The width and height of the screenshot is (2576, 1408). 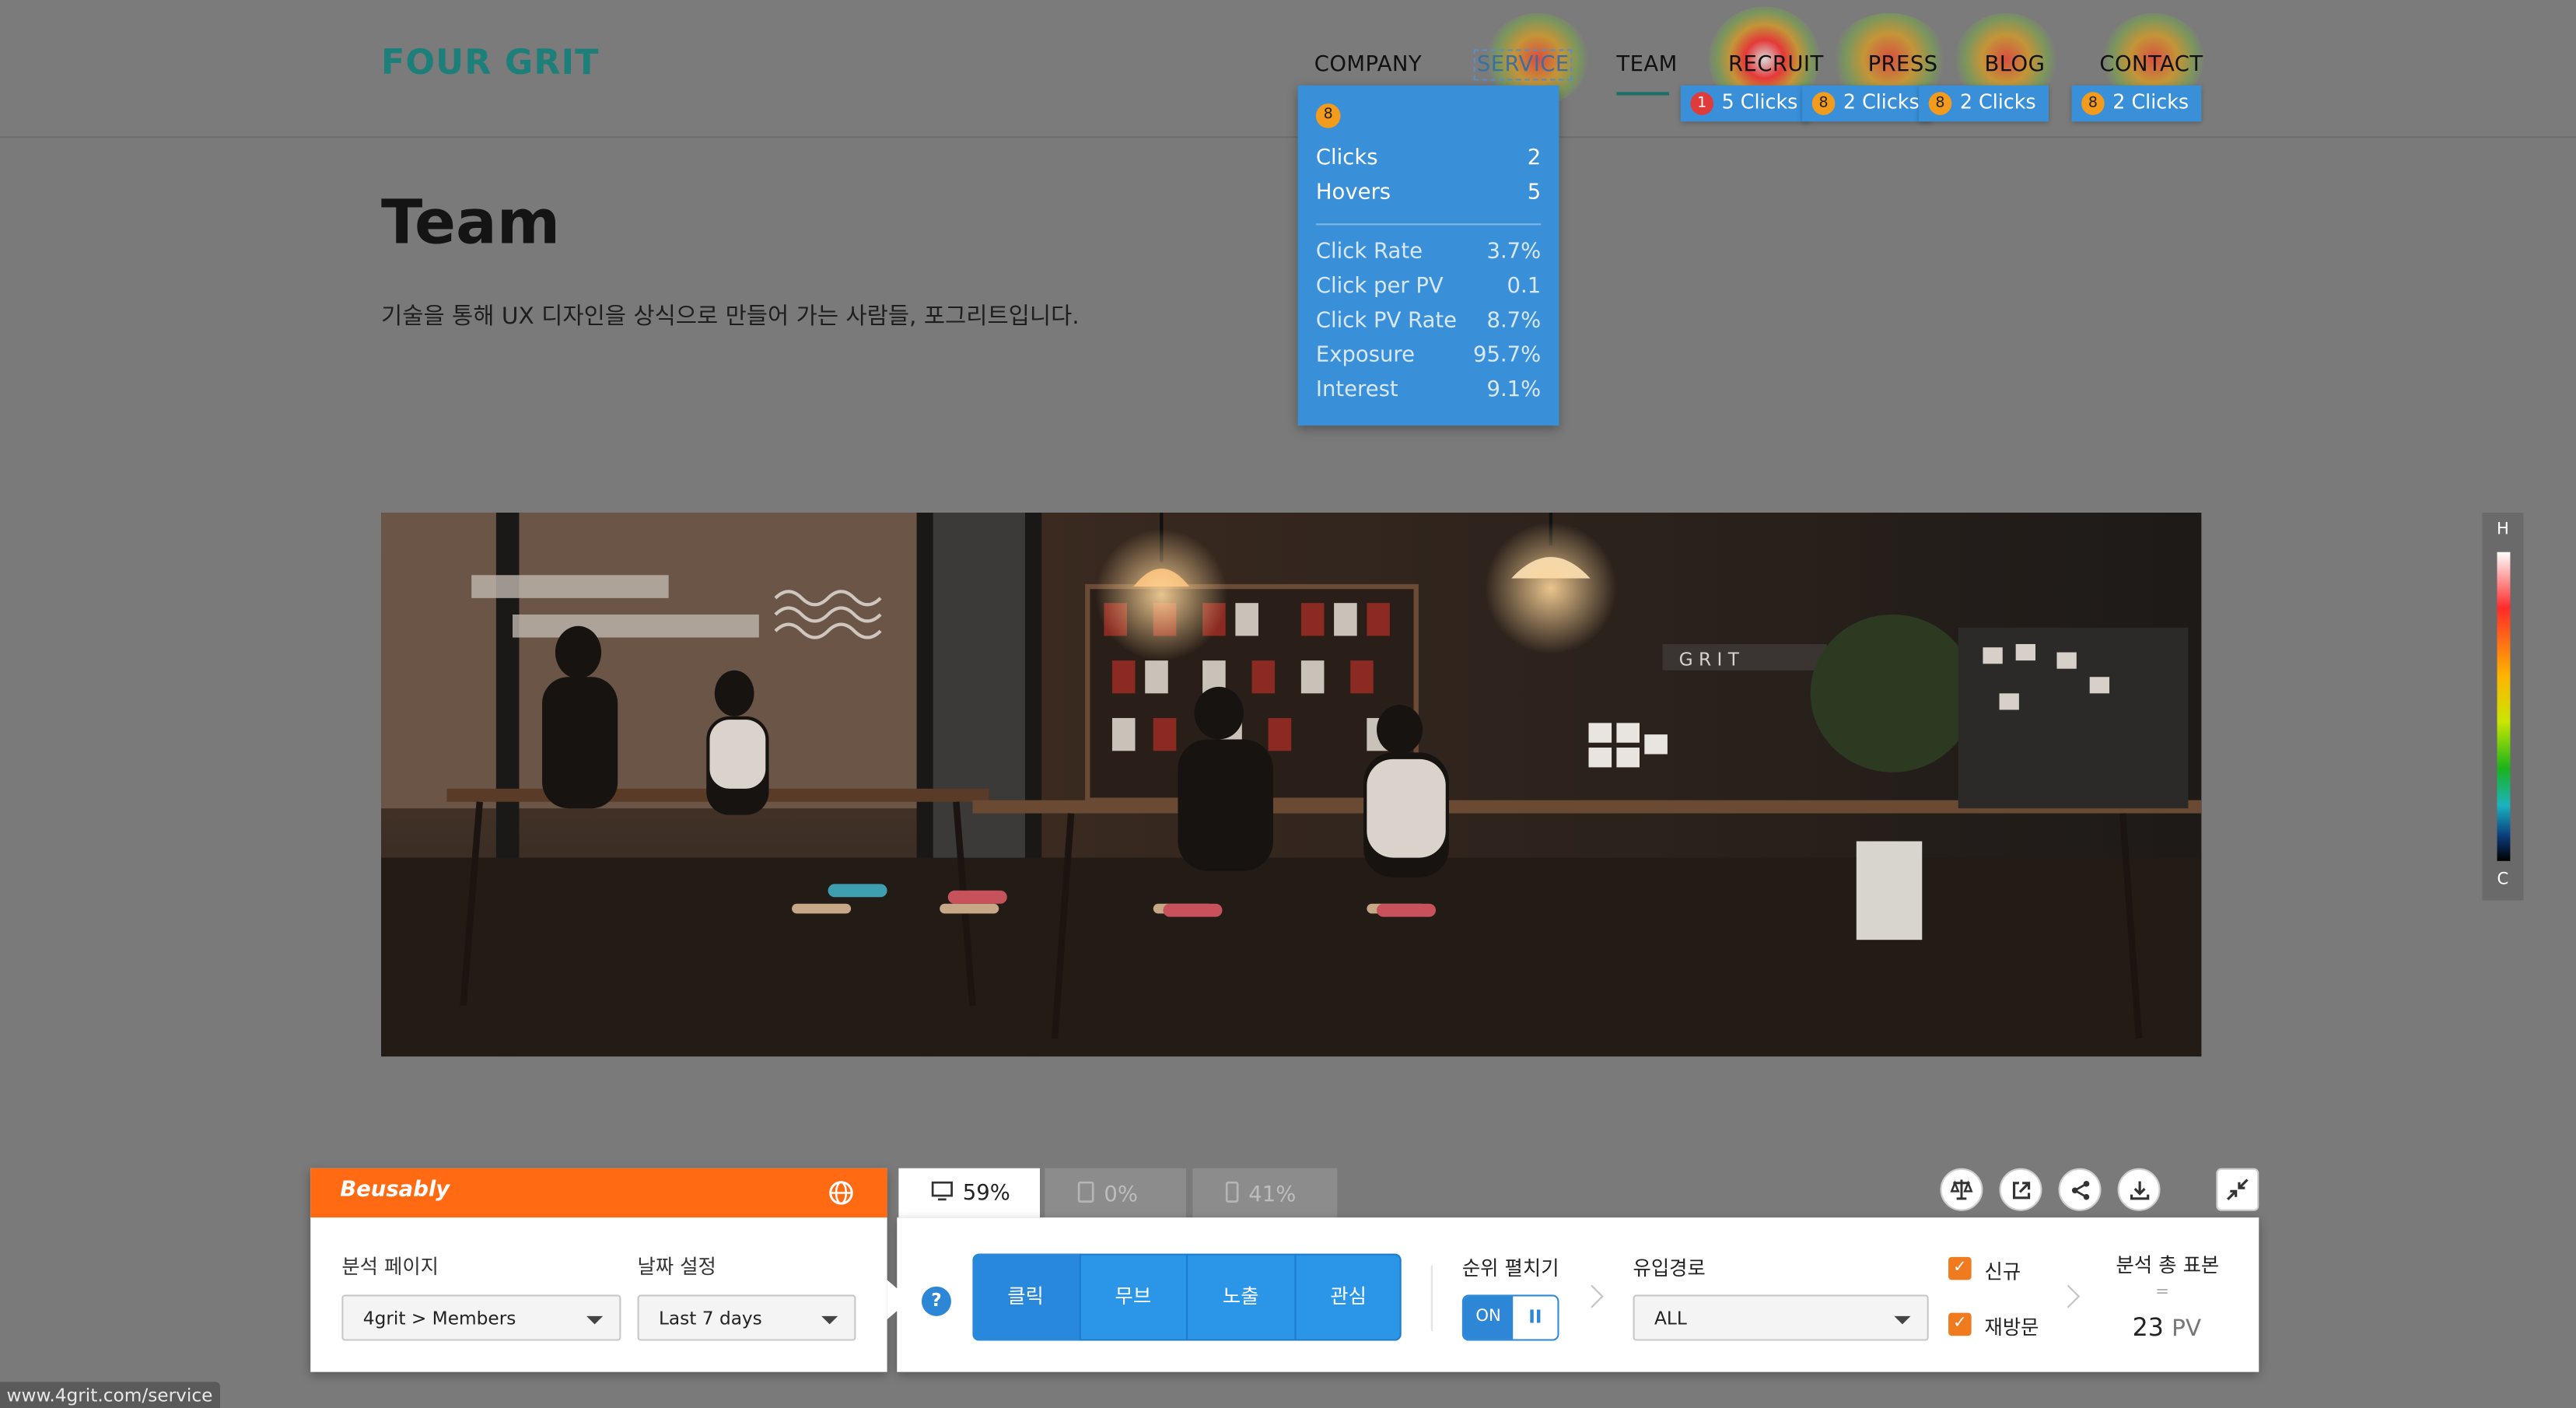 I want to click on referrer-select: ALL, so click(x=1781, y=1317).